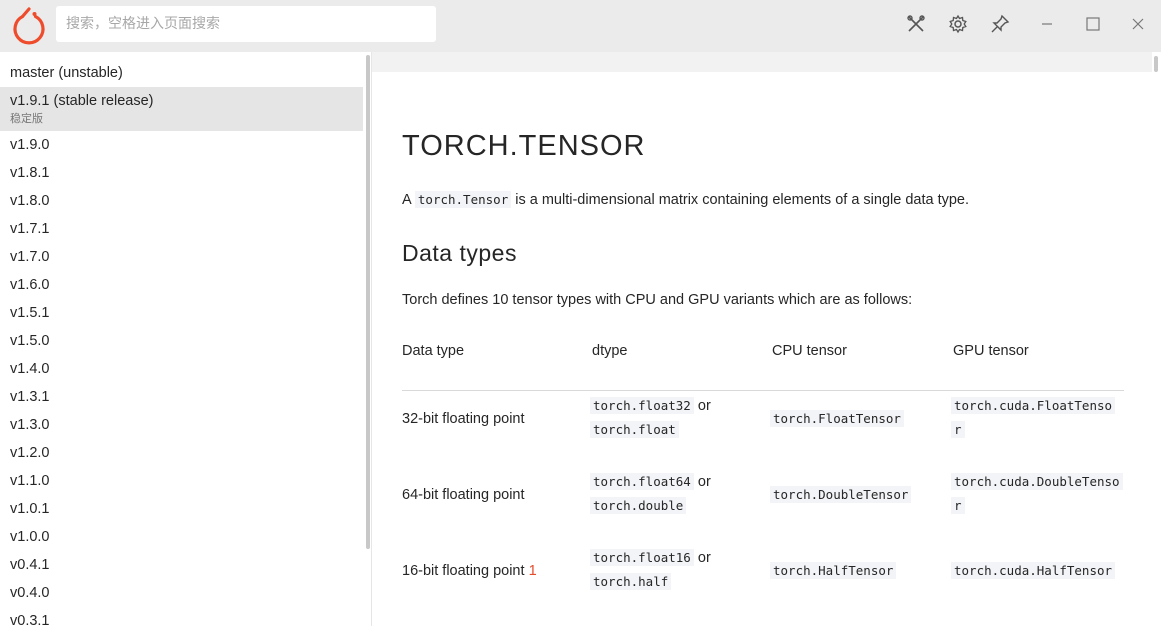 The width and height of the screenshot is (1161, 626). I want to click on version-item: v0.4.0, so click(181, 593).